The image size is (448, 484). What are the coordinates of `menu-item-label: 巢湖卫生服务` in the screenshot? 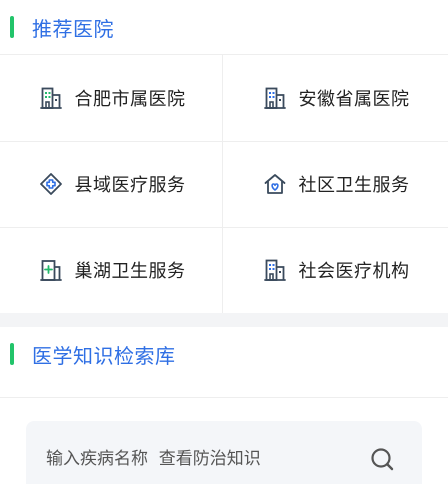 It's located at (130, 271).